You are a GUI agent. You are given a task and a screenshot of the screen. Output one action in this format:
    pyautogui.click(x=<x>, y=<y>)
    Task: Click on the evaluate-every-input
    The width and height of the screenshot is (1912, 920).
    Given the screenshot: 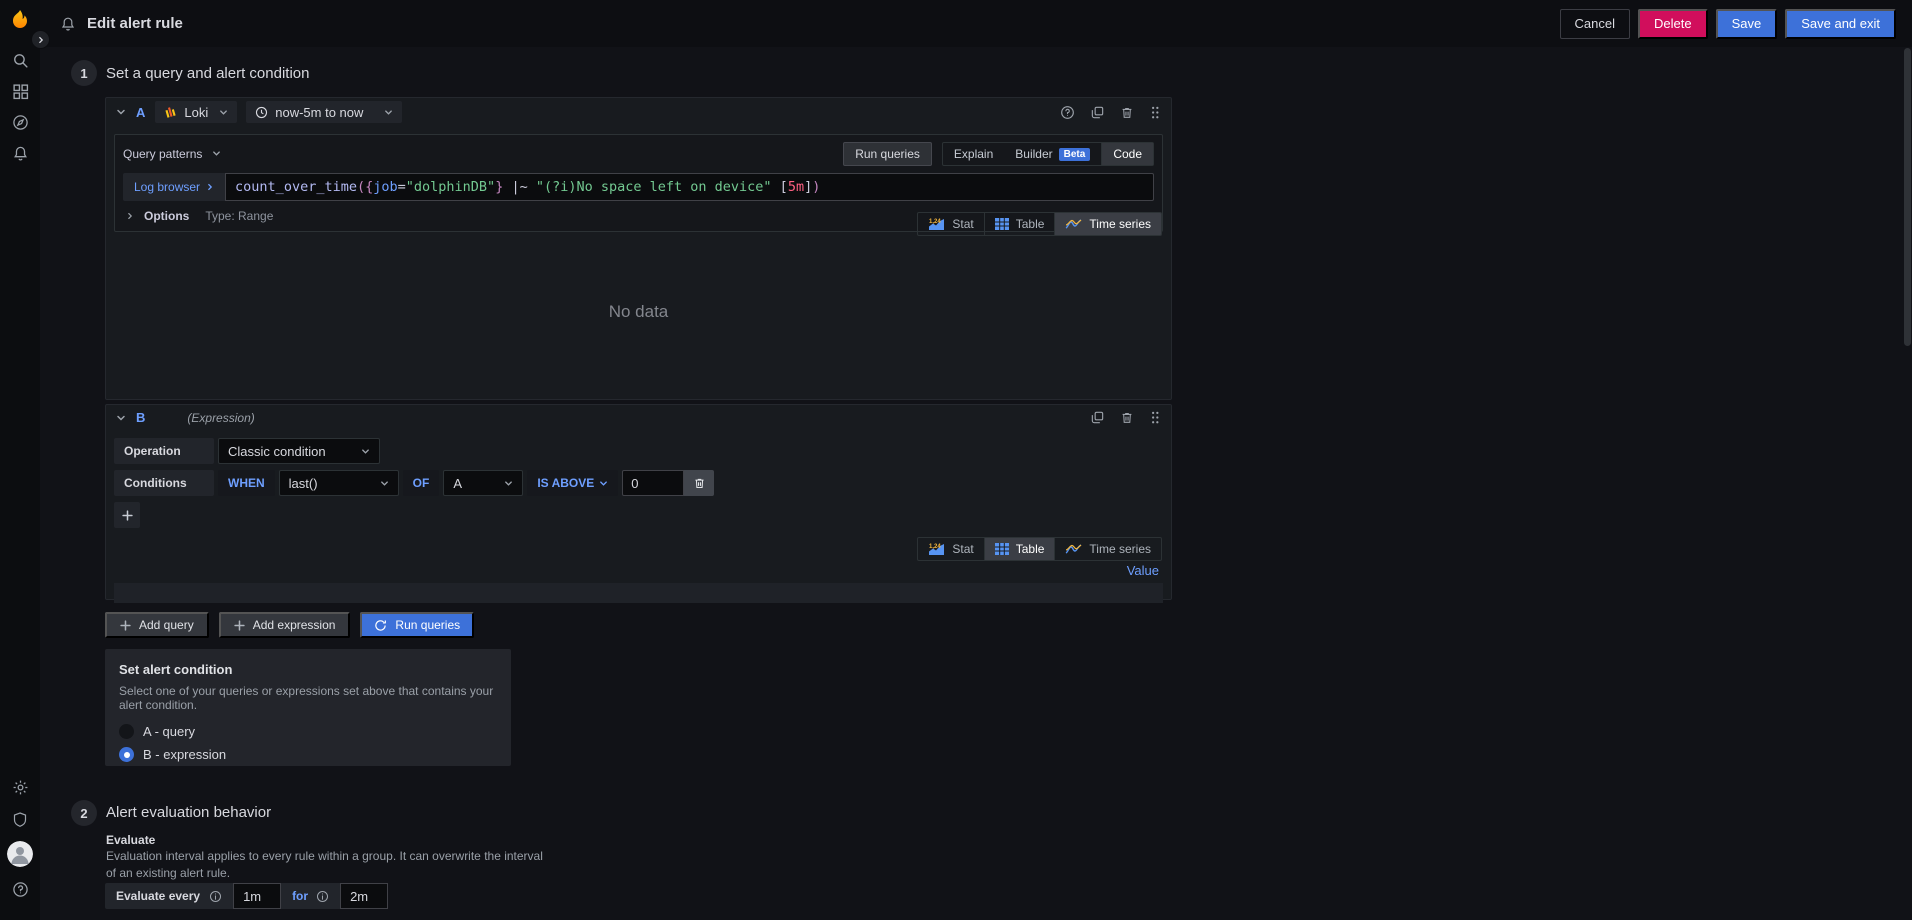 What is the action you would take?
    pyautogui.click(x=257, y=896)
    